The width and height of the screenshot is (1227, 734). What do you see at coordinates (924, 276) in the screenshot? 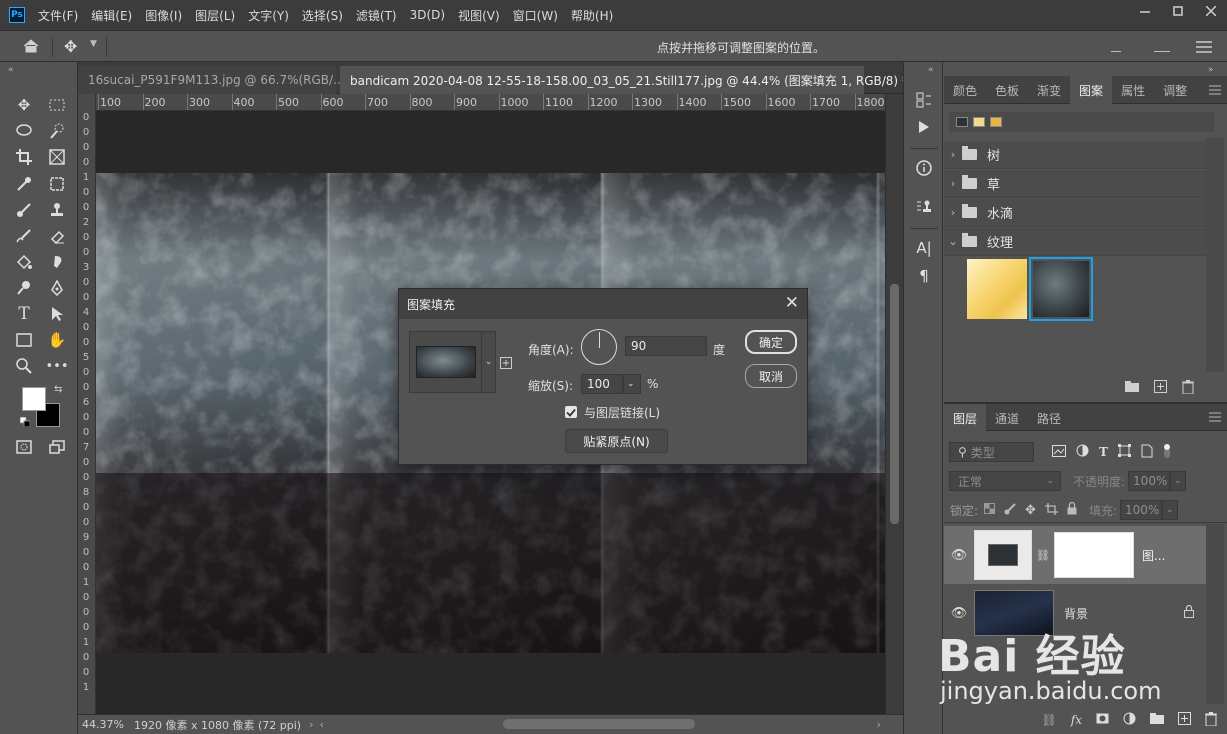
I see `paragraph-panel-icon: ¶` at bounding box center [924, 276].